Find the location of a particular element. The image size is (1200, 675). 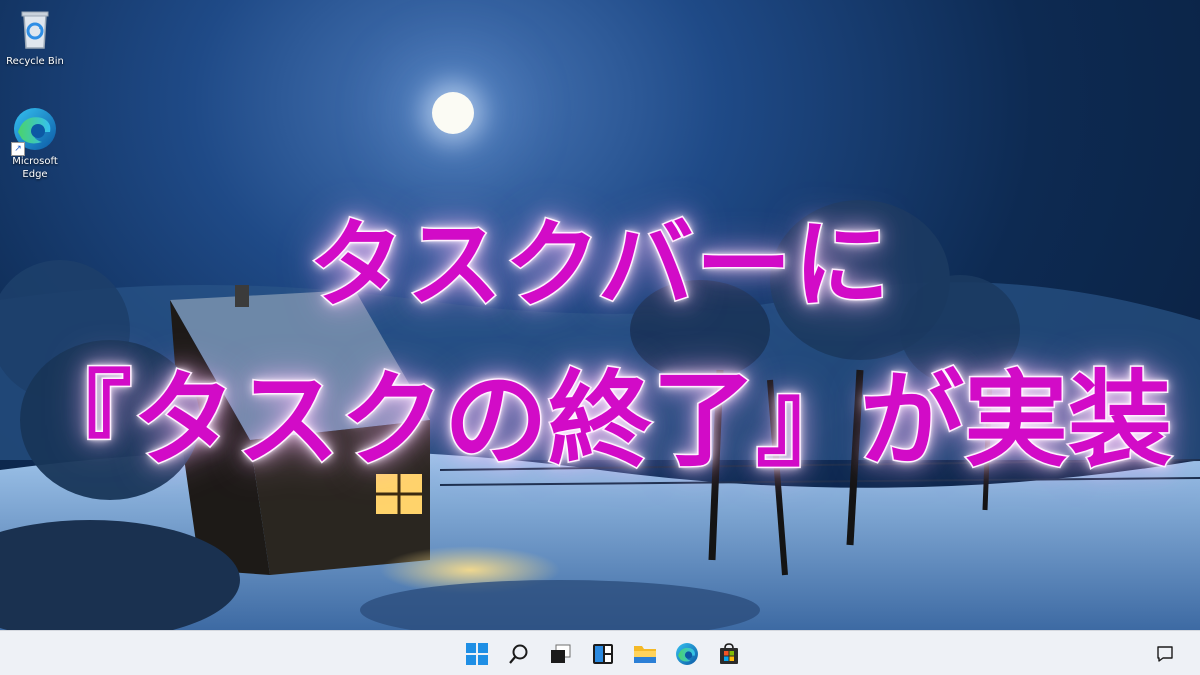

desktop-icon-microsoft-edge: ↗ Microsoft Edge is located at coordinates (35, 143).